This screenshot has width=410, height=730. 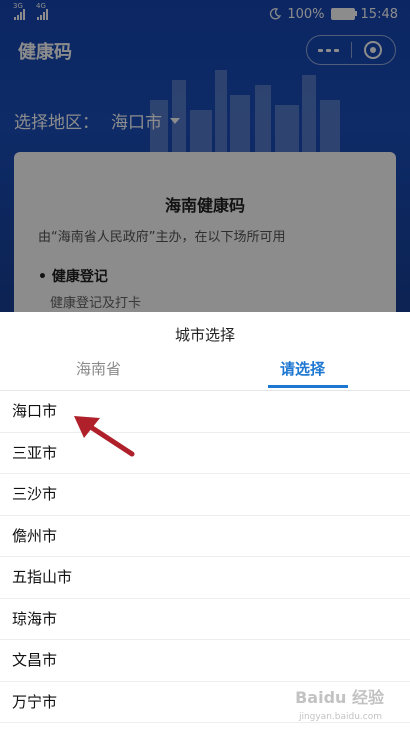 I want to click on city-item-sansha: 三沙市, so click(x=205, y=495).